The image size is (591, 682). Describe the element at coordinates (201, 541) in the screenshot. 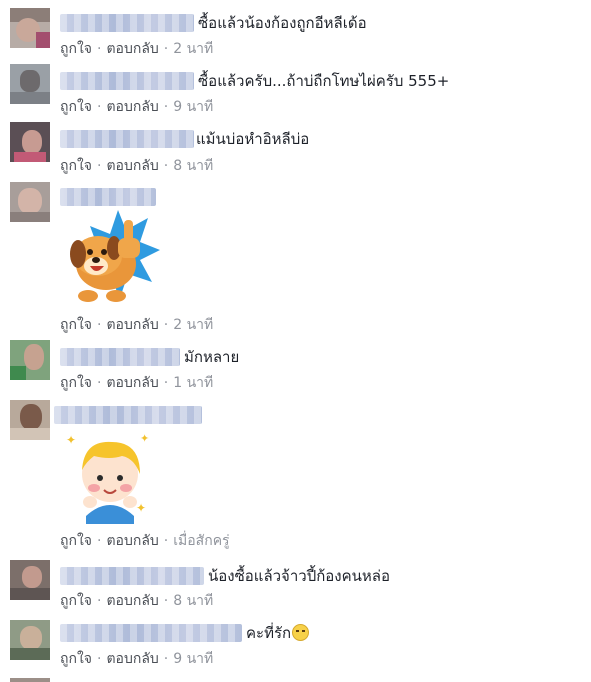

I see `timestamp: เมื่อสักครู่` at that location.